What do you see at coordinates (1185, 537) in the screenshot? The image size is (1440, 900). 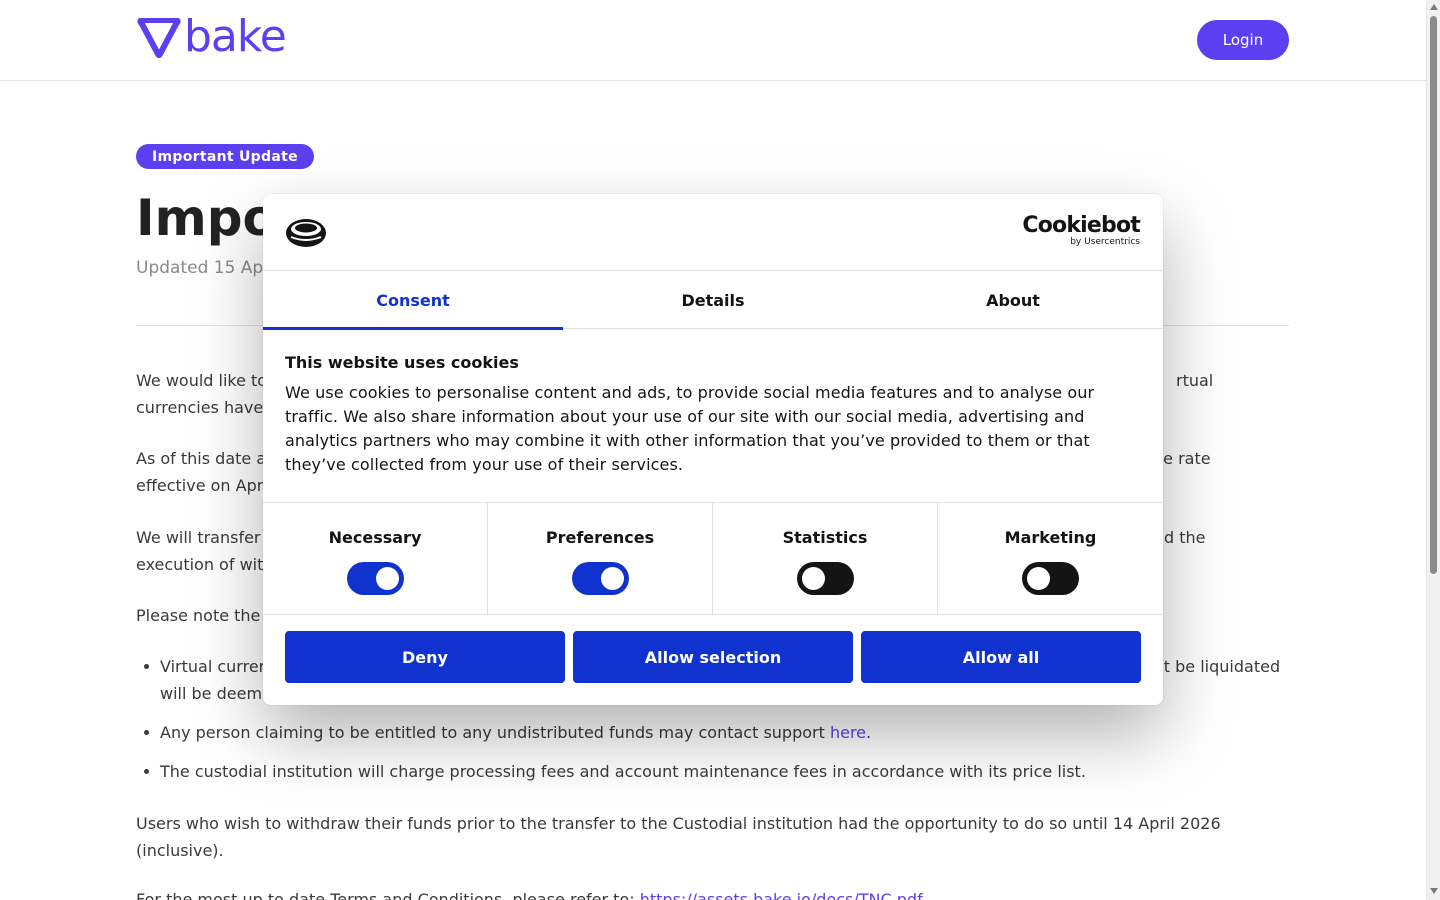 I see `paragraph-3-line-1-right: d the` at bounding box center [1185, 537].